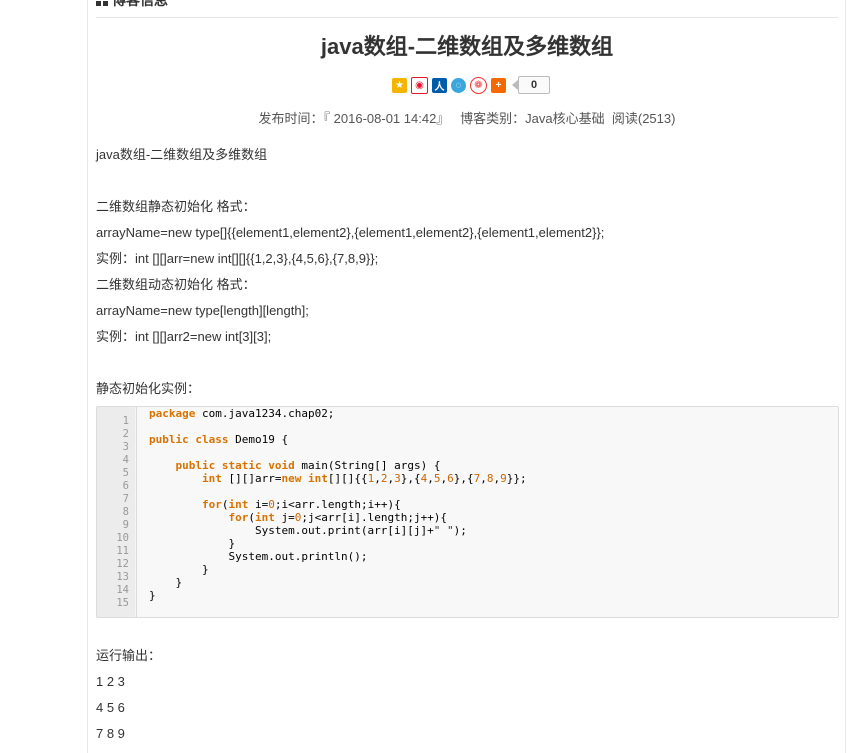 Image resolution: width=854 pixels, height=753 pixels. Describe the element at coordinates (219, 439) in the screenshot. I see `code-line: public class Demo19 {` at that location.